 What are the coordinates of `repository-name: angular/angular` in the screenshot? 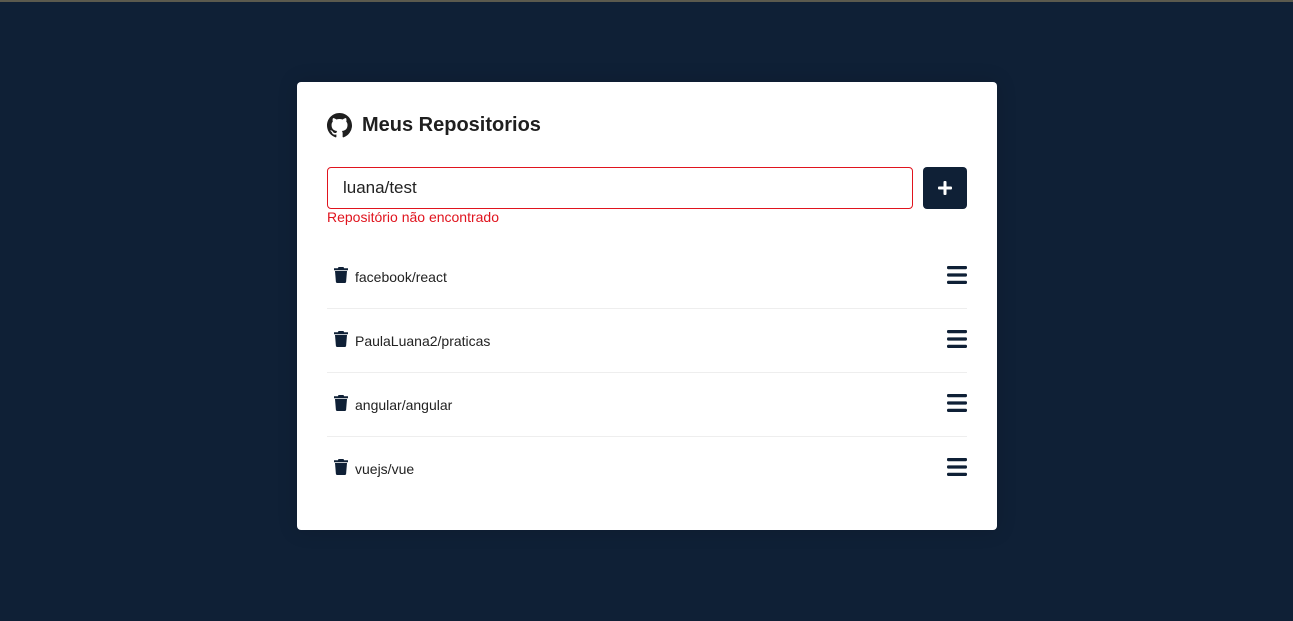 It's located at (404, 405).